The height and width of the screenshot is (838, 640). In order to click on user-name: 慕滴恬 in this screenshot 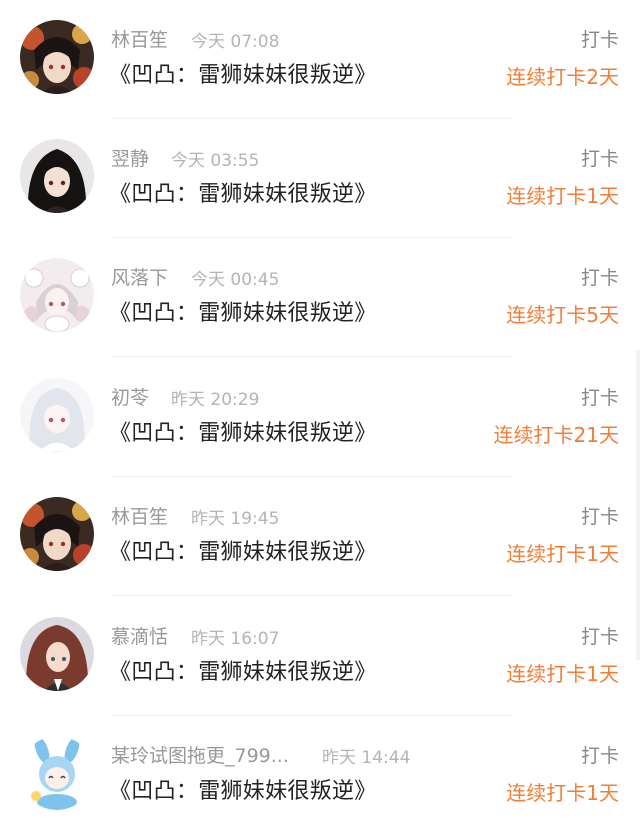, I will do `click(139, 635)`.